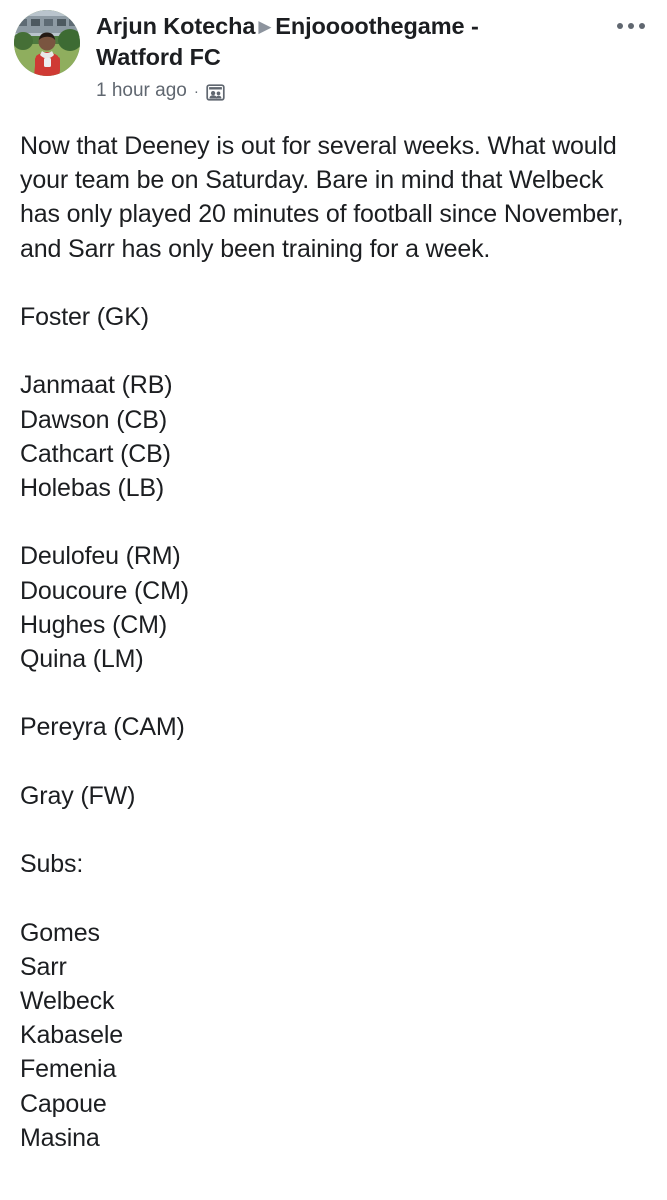  I want to click on post-timestamp: 1 hour ago, so click(141, 91).